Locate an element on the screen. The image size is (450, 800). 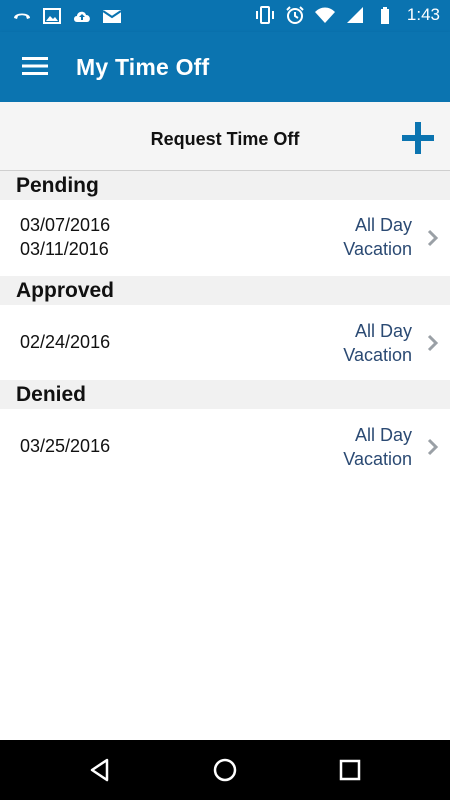
image-icon is located at coordinates (52, 16).